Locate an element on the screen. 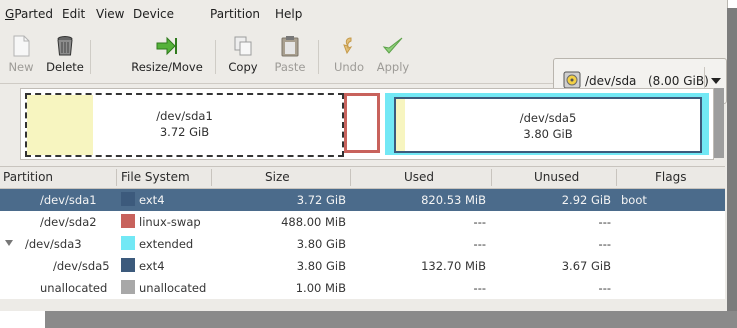 The image size is (737, 328). menu-partition: Partition is located at coordinates (235, 14).